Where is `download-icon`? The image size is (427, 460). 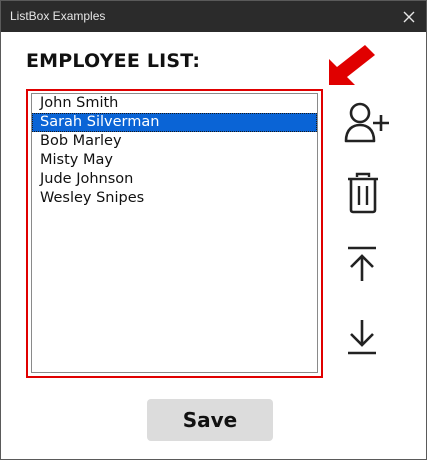 download-icon is located at coordinates (362, 337).